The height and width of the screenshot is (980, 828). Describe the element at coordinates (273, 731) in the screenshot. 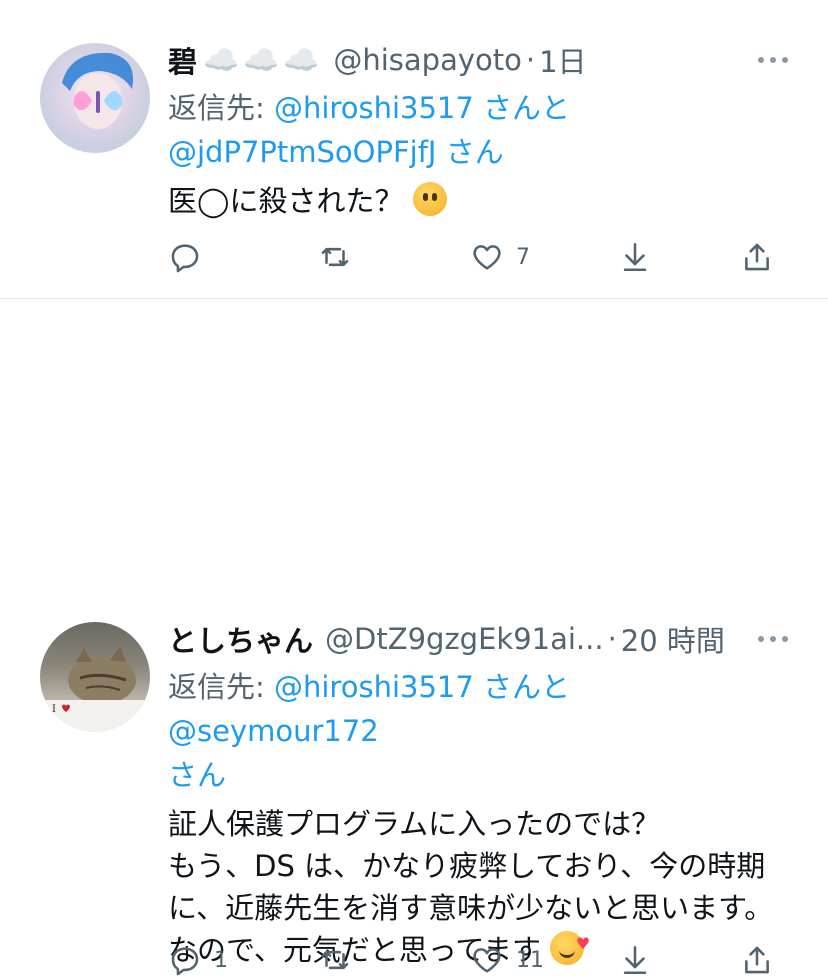

I see `reply-user-link: @seymour172` at that location.